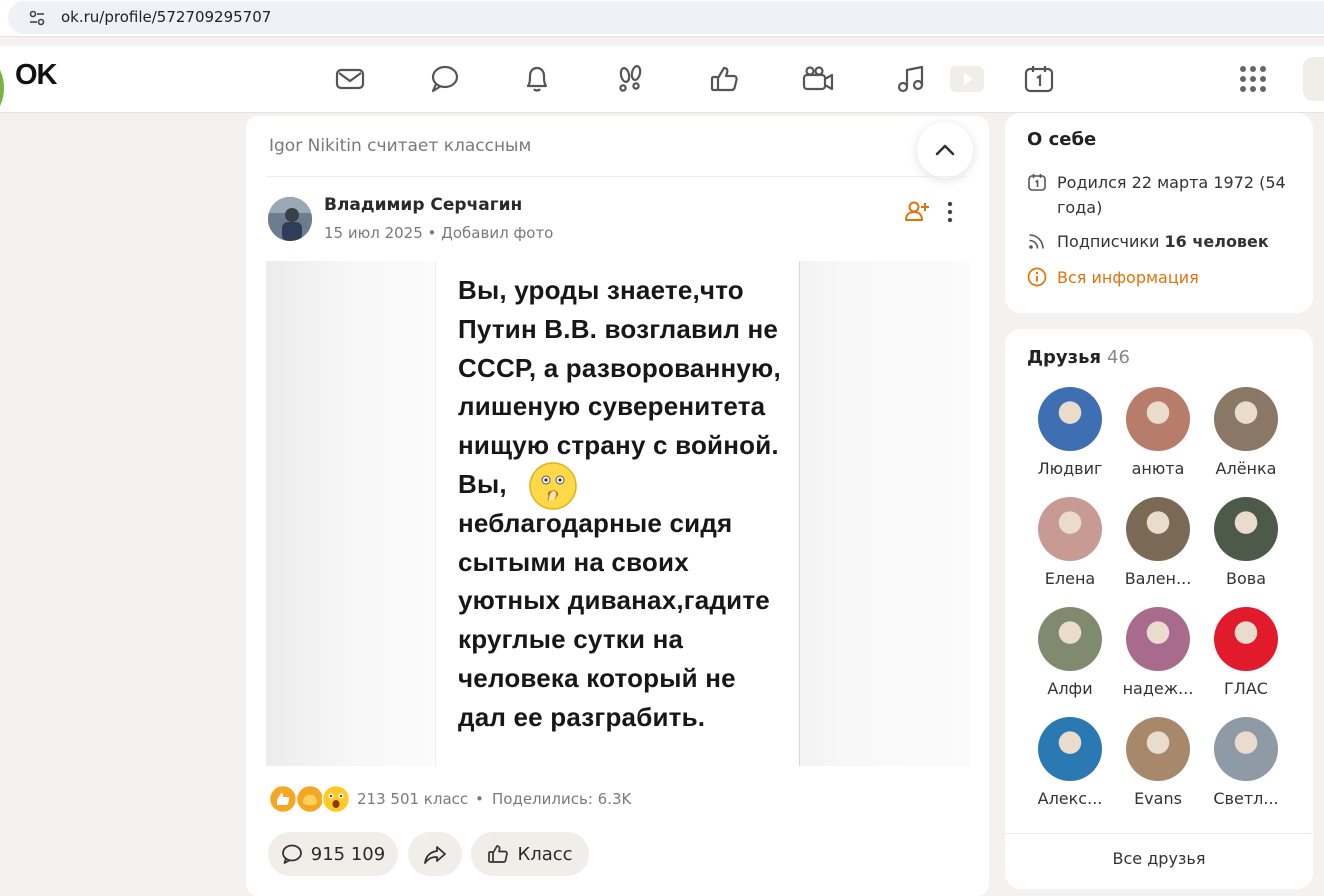 The image size is (1324, 896). I want to click on url-text: ok.ru/profile/572709295707, so click(166, 17).